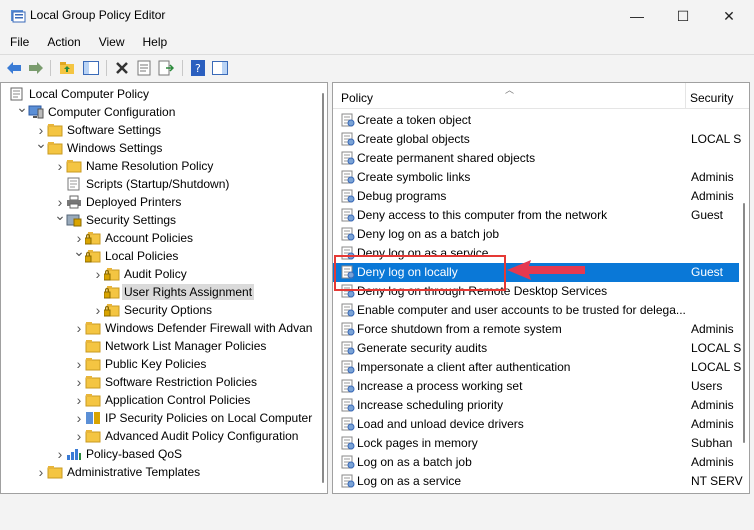 This screenshot has width=754, height=530. What do you see at coordinates (159, 202) in the screenshot?
I see `tree-item: › Deployed Printers` at bounding box center [159, 202].